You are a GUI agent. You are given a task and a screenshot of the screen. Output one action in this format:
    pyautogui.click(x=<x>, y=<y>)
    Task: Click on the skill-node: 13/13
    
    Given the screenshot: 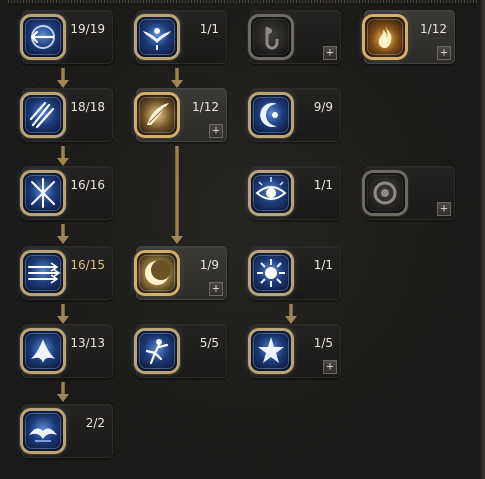 What is the action you would take?
    pyautogui.click(x=64, y=351)
    